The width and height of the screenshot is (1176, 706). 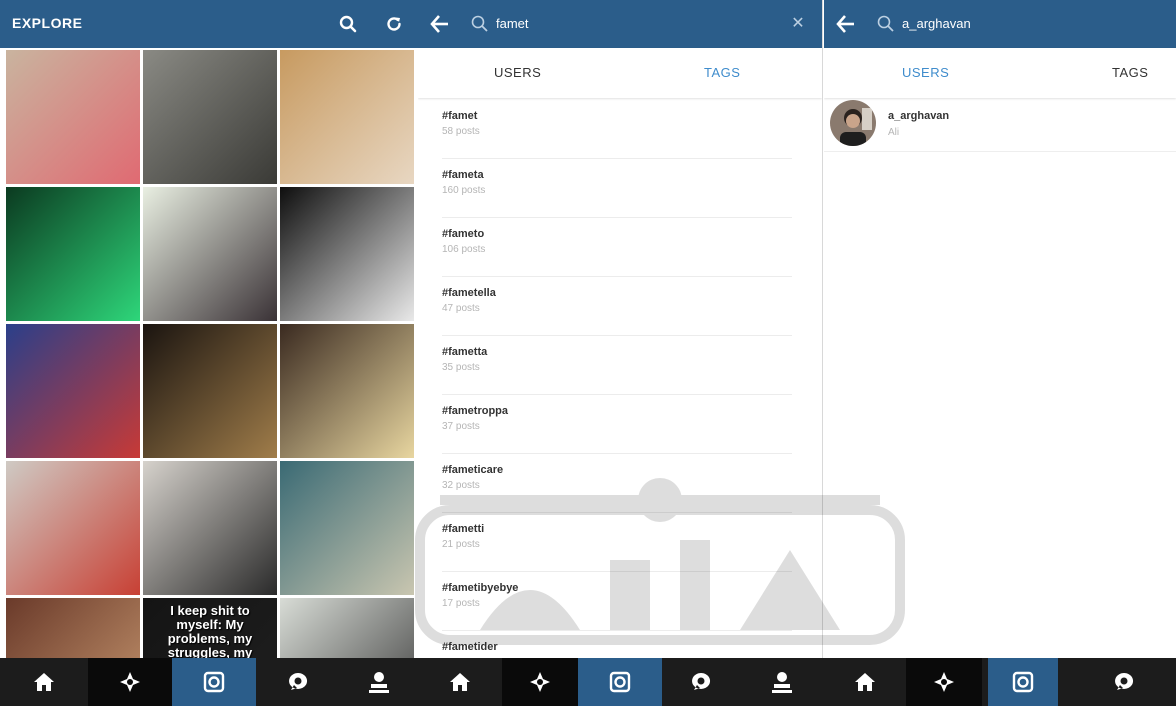 I want to click on list-item: #fametti 21 posts, so click(x=620, y=542).